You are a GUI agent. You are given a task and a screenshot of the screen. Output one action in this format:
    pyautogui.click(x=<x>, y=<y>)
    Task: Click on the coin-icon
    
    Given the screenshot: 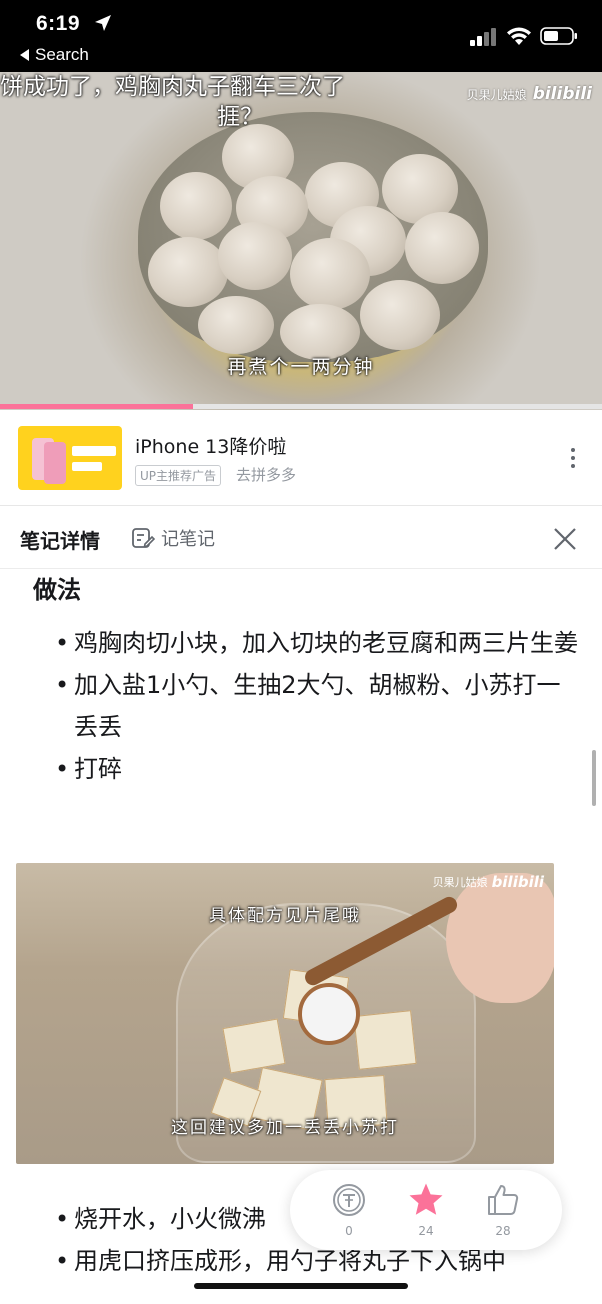 What is the action you would take?
    pyautogui.click(x=349, y=1200)
    